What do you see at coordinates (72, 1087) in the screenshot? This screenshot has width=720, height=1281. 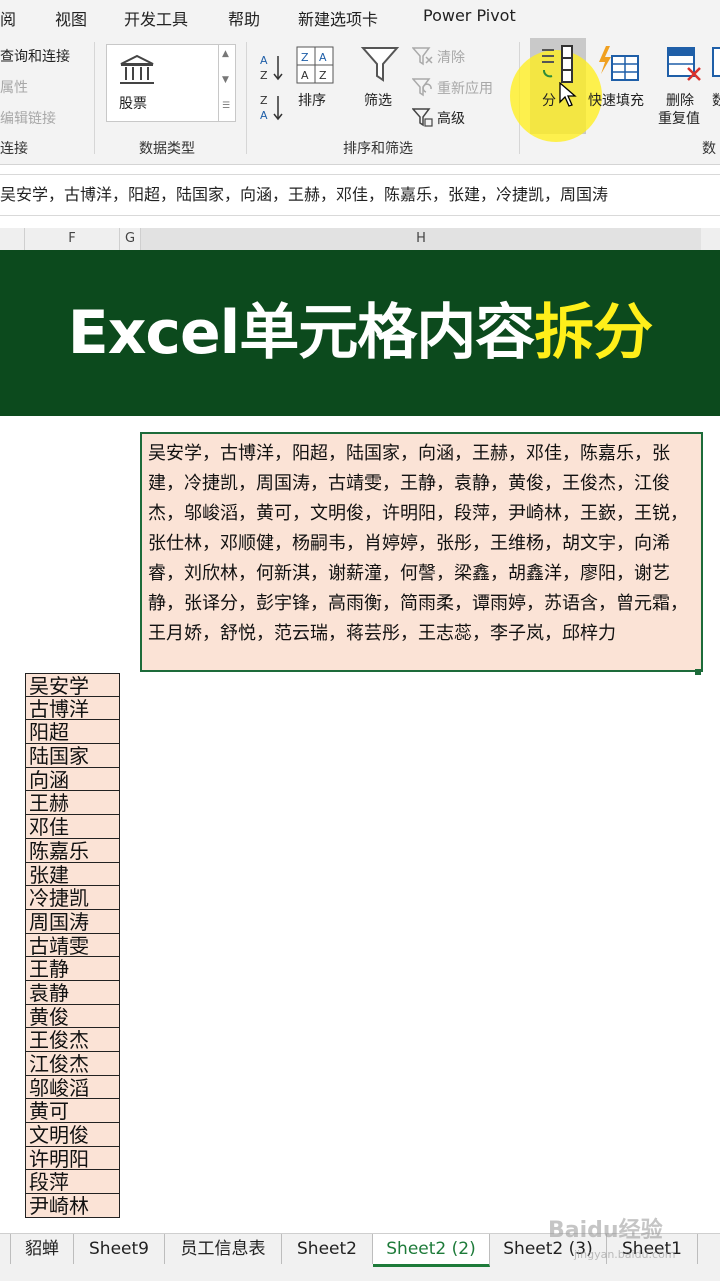 I see `list-item: 邬峻滔` at bounding box center [72, 1087].